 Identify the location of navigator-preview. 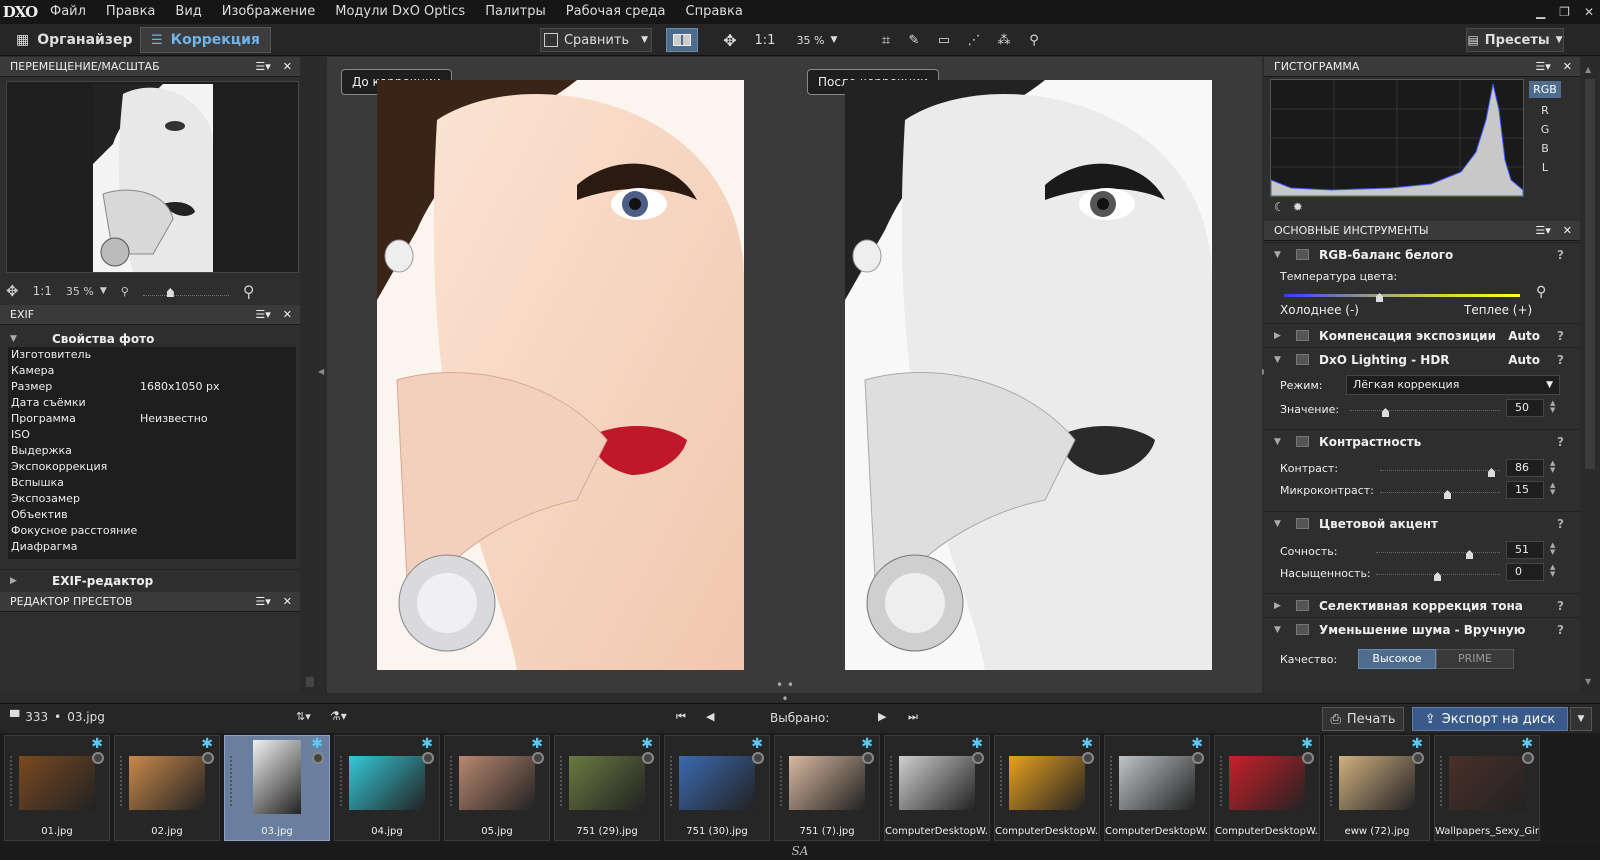
(152, 177).